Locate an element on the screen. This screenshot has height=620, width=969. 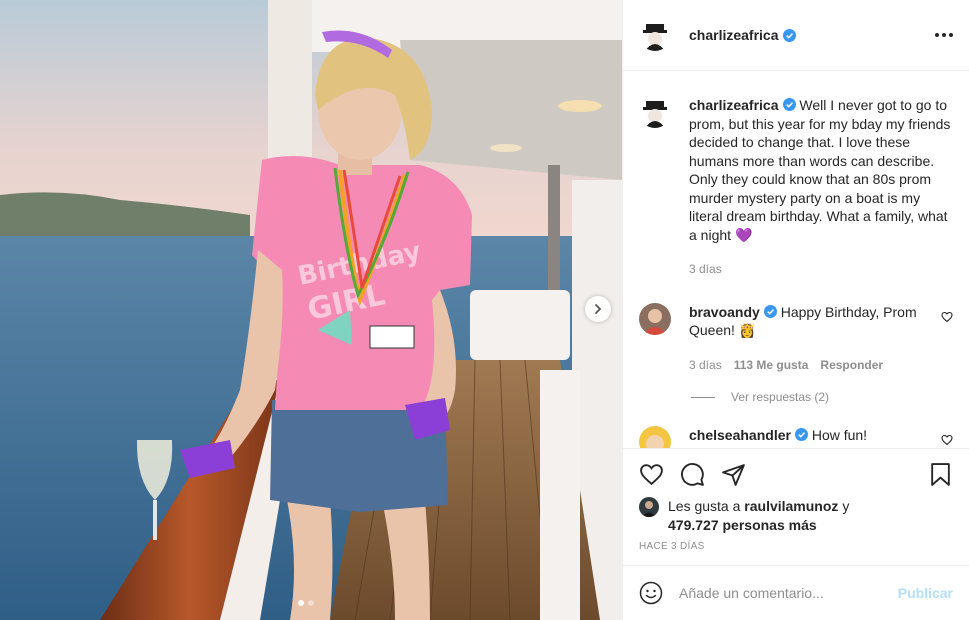
more-options-icon is located at coordinates (944, 35).